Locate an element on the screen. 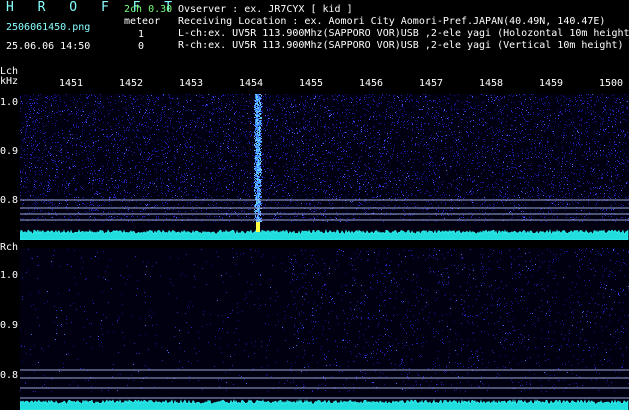  lch-y-tick: 0.9 is located at coordinates (9, 151).